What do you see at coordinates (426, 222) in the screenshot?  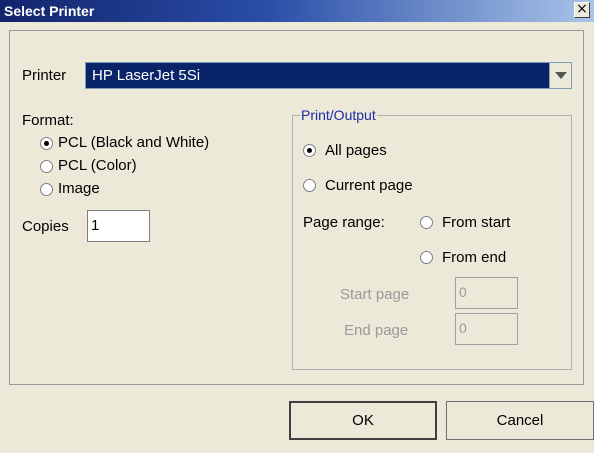 I see `radio-from-start` at bounding box center [426, 222].